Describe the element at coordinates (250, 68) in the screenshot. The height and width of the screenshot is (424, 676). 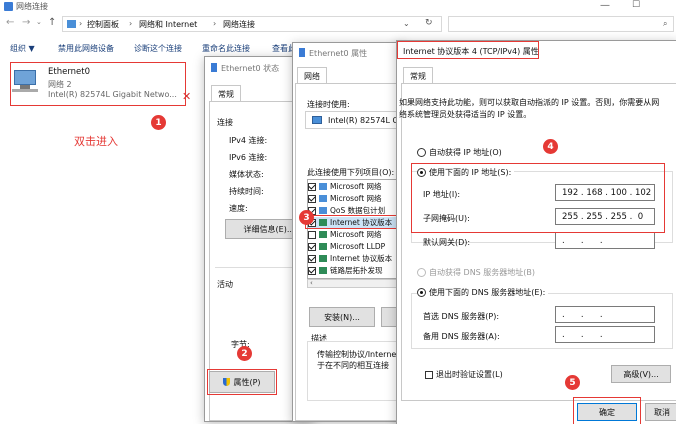
I see `status-dialog-title: Ethernet0 状态` at that location.